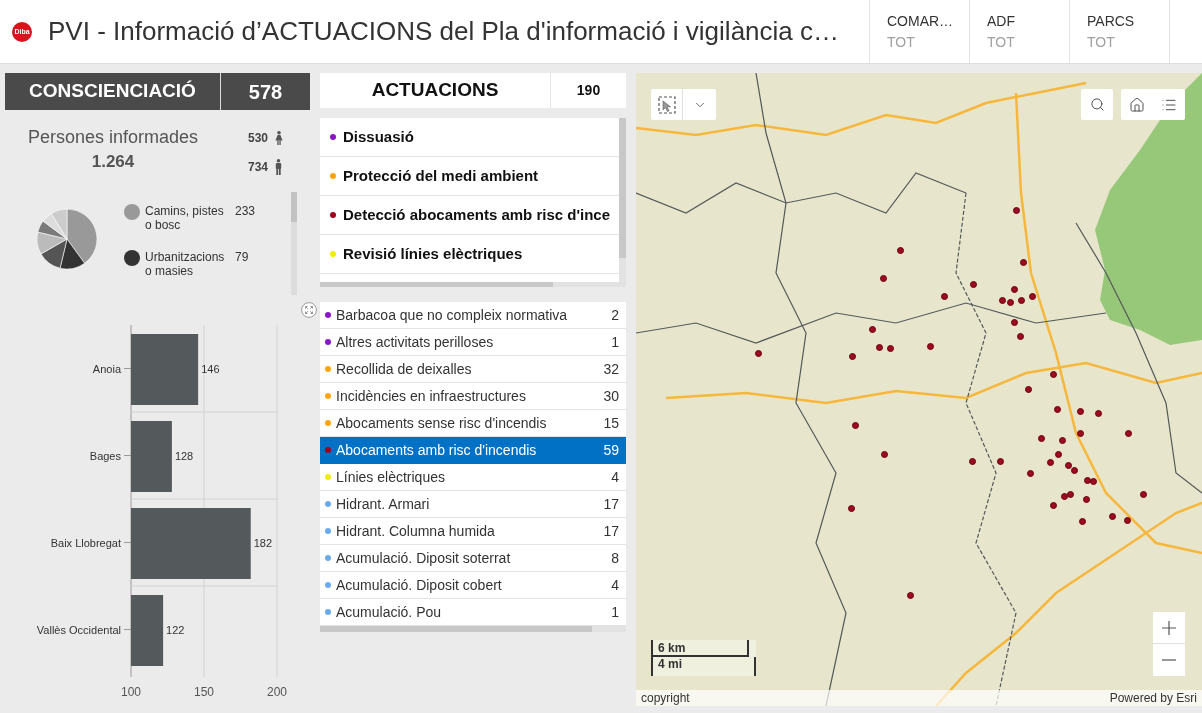 The height and width of the screenshot is (713, 1202). Describe the element at coordinates (415, 531) in the screenshot. I see `list-label: Hidrant. Columna humida` at that location.